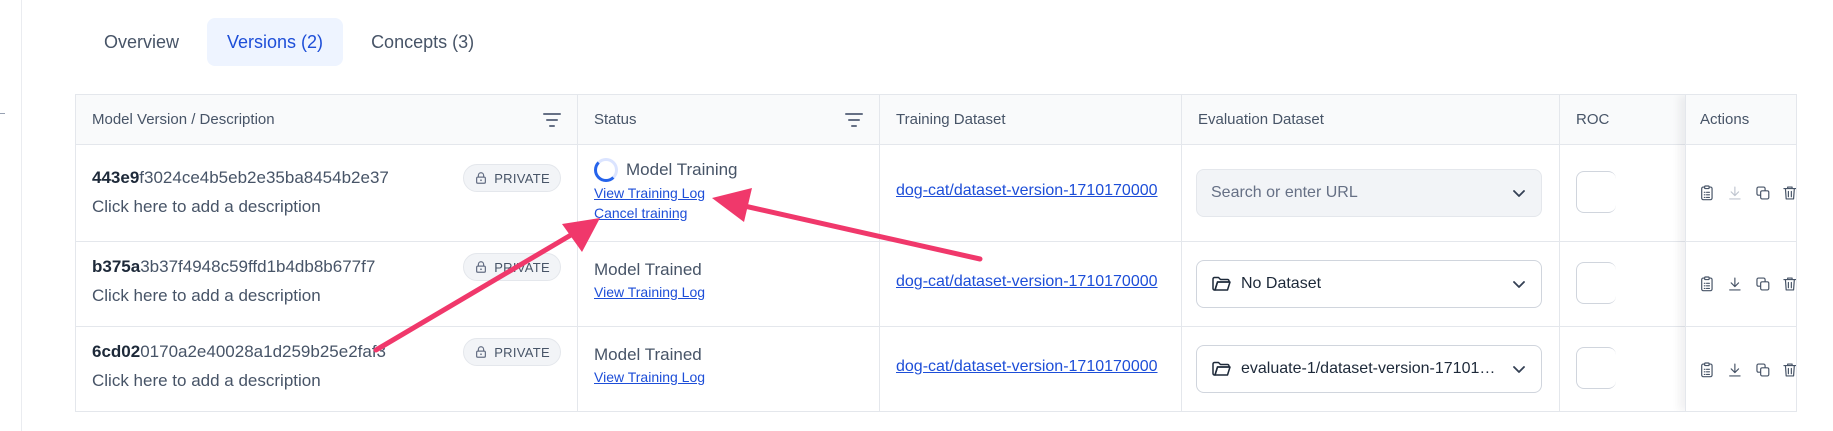 The height and width of the screenshot is (431, 1833). What do you see at coordinates (682, 169) in the screenshot?
I see `status-text: Model Training` at bounding box center [682, 169].